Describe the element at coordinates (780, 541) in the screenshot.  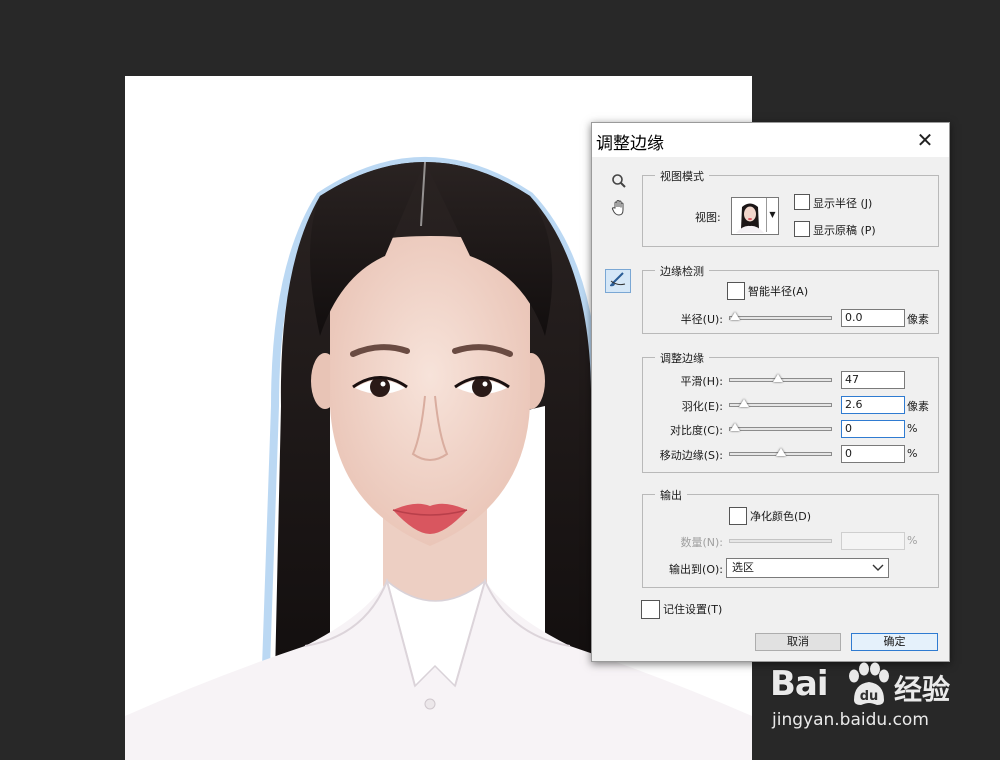
I see `amount-slider` at that location.